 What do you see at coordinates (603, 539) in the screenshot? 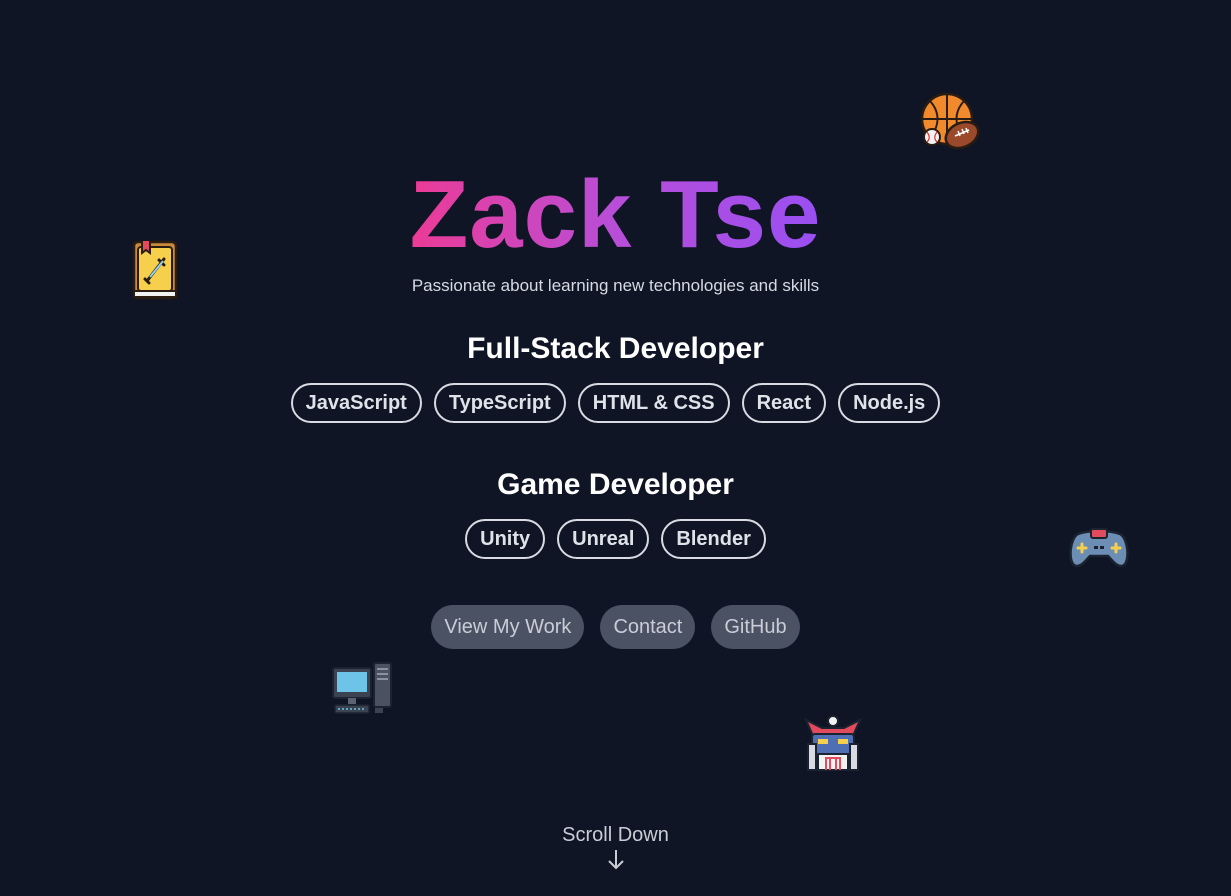
I see `skill-chip-unreal: Unreal` at bounding box center [603, 539].